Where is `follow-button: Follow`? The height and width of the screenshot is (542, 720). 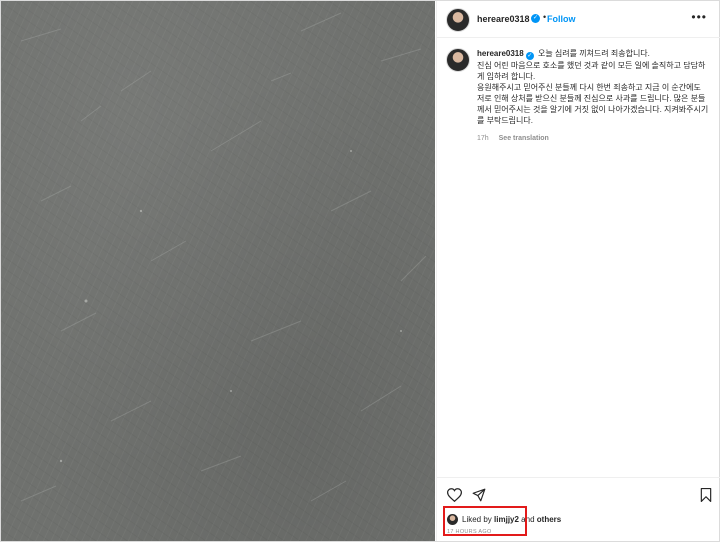 follow-button: Follow is located at coordinates (561, 19).